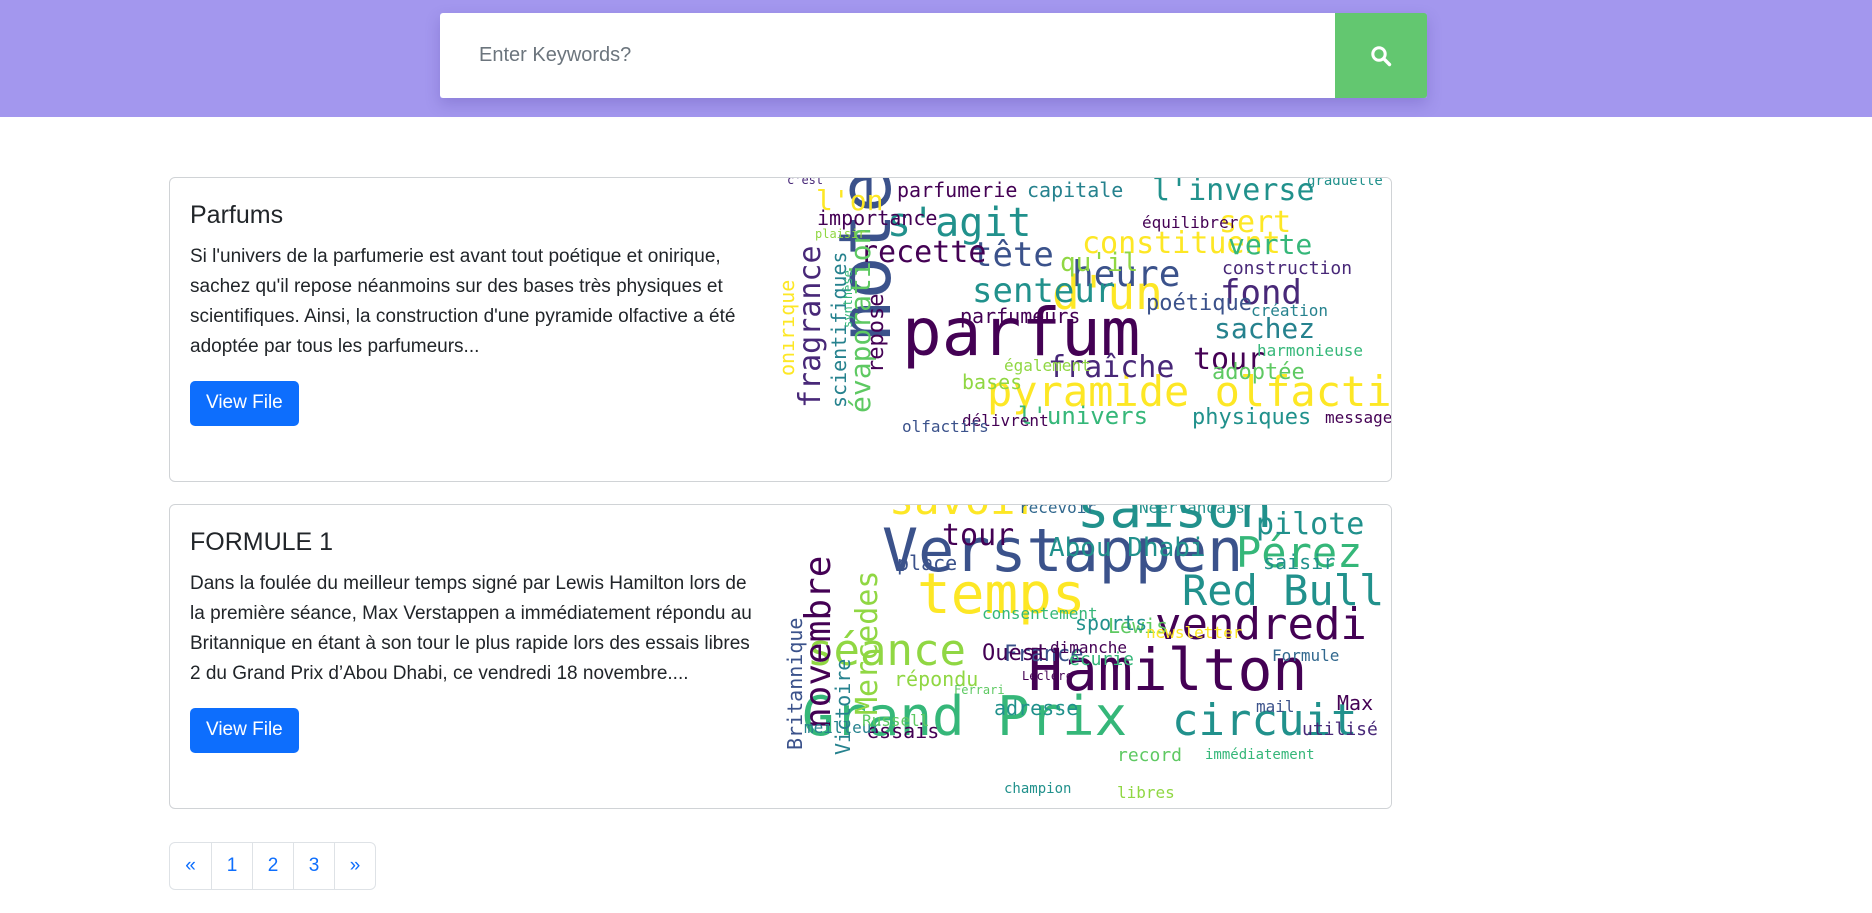  I want to click on wordcloud-word-neerlandais: Néerlandais, so click(1192, 511).